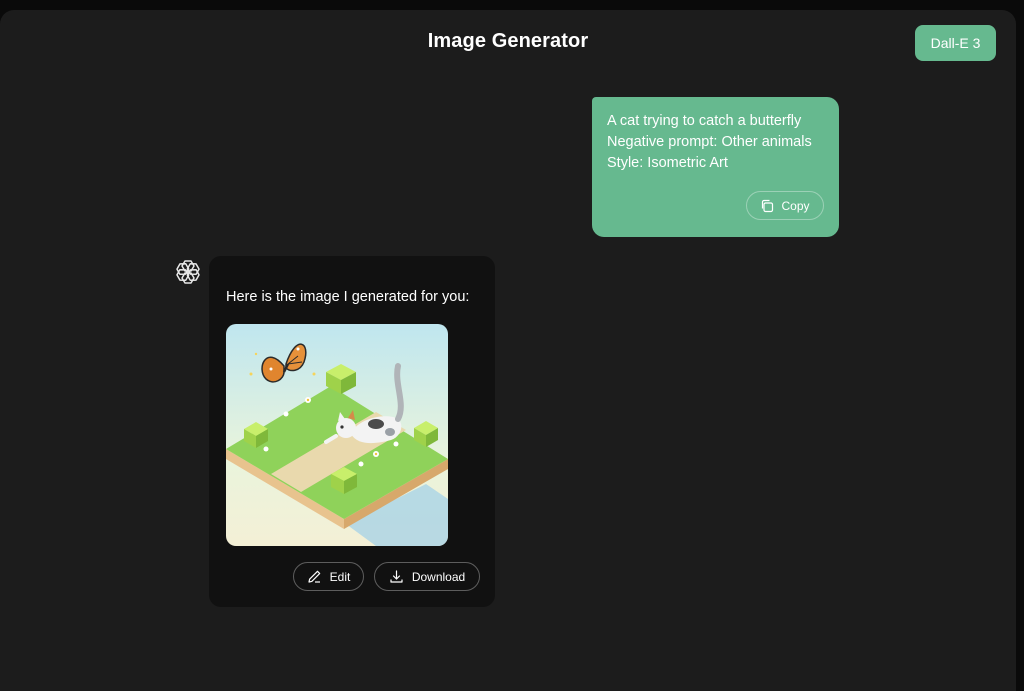 This screenshot has width=1024, height=691. Describe the element at coordinates (396, 576) in the screenshot. I see `download-icon` at that location.